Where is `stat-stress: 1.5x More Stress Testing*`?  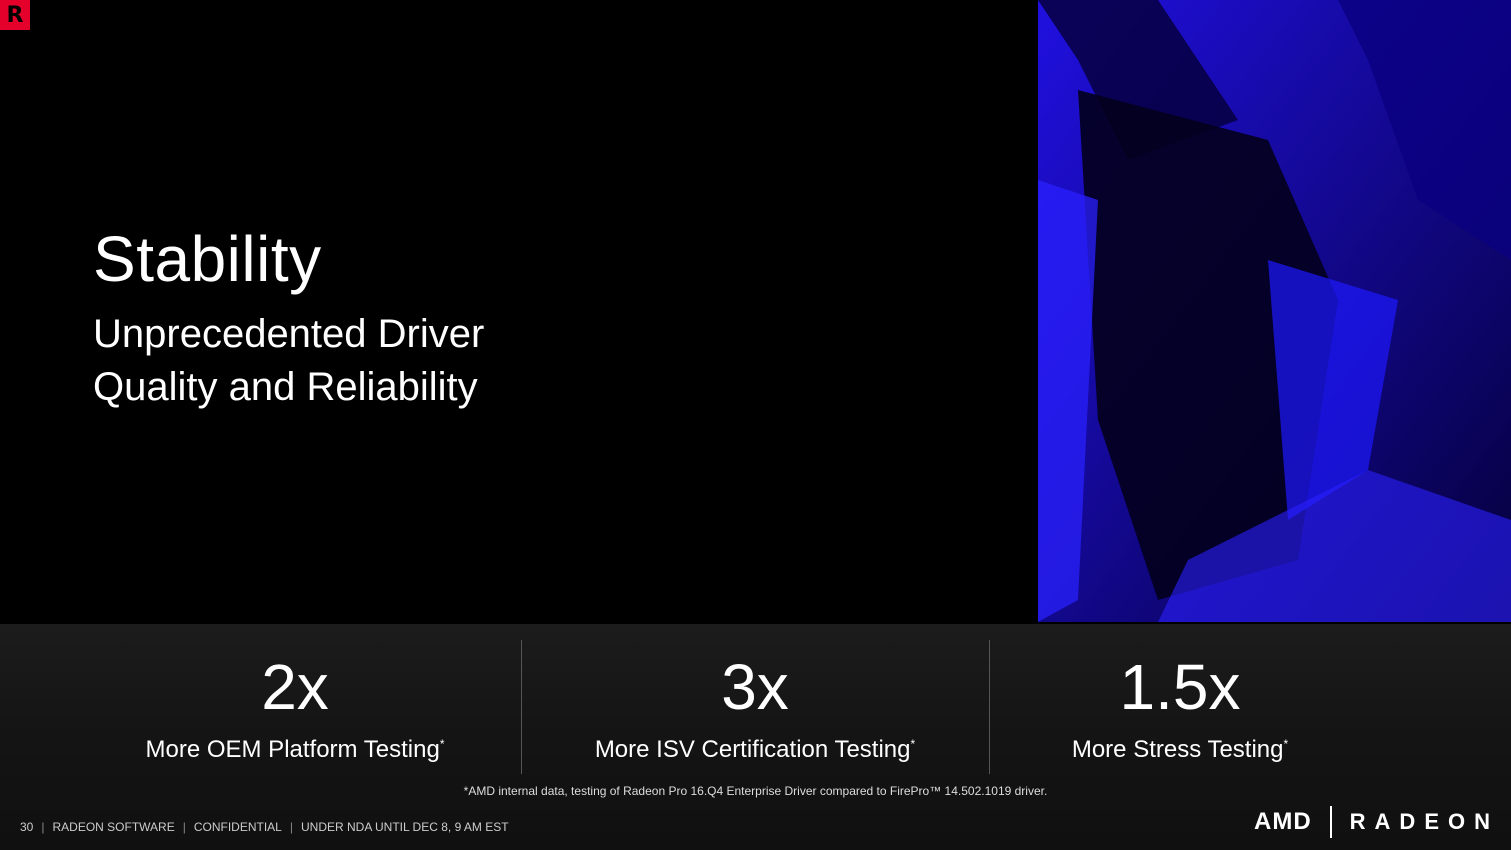
stat-stress: 1.5x More Stress Testing* is located at coordinates (1180, 706).